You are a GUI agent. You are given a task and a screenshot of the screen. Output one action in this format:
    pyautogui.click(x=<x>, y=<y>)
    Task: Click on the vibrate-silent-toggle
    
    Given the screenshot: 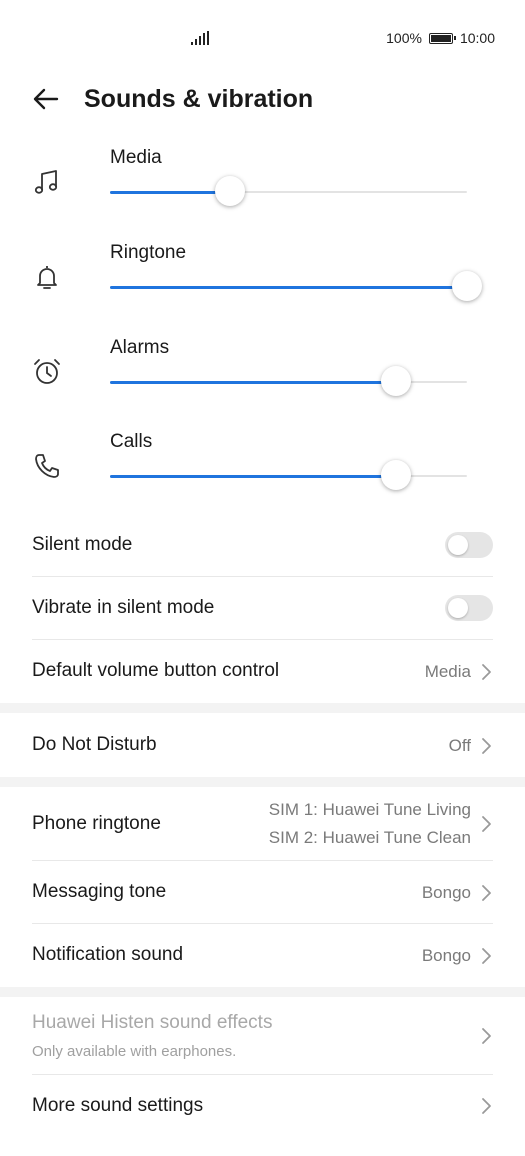 What is the action you would take?
    pyautogui.click(x=469, y=608)
    